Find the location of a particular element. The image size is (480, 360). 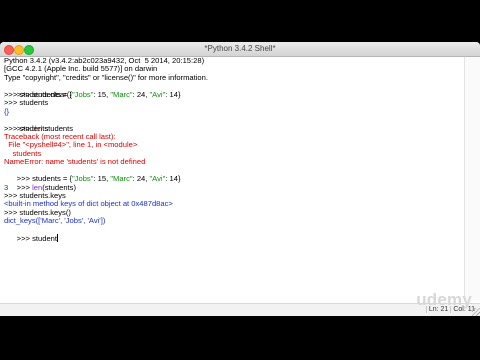

resize-grip-icon is located at coordinates (476, 312).